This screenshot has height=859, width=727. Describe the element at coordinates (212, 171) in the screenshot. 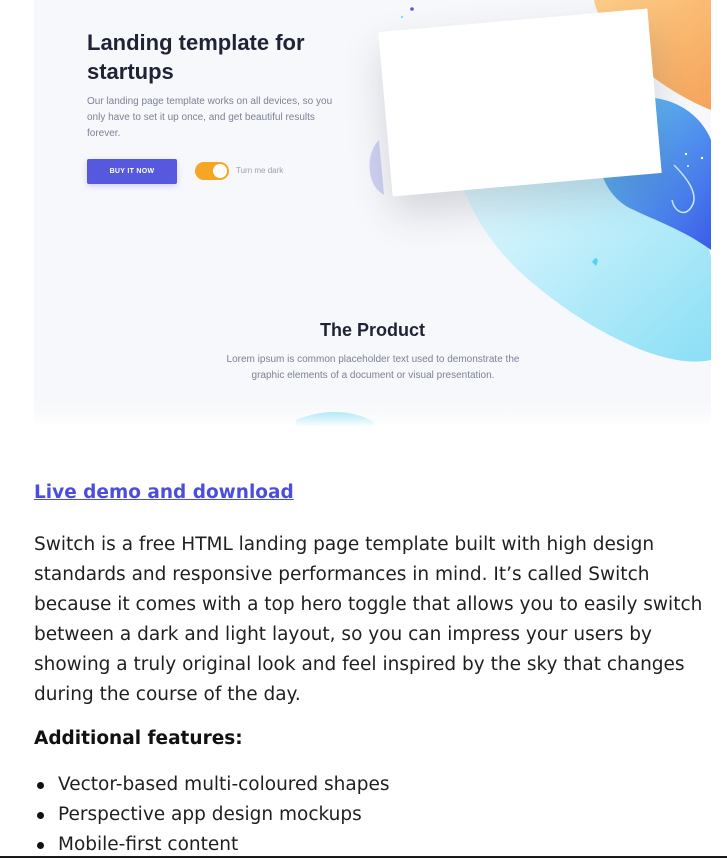

I see `dark-mode-toggle` at that location.